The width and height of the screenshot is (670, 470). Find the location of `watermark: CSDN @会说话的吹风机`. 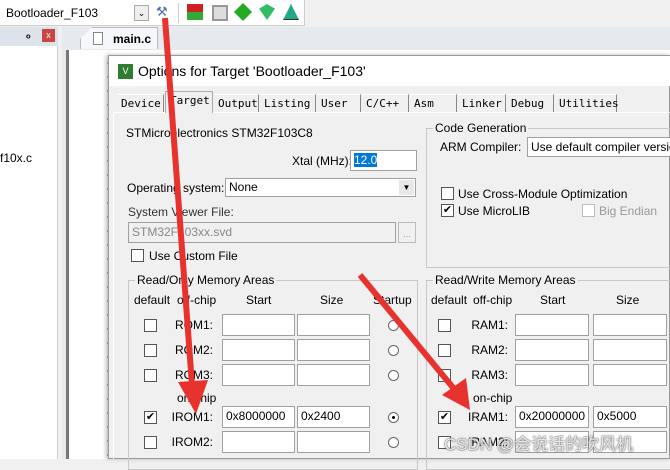

watermark: CSDN @会说话的吹风机 is located at coordinates (539, 444).